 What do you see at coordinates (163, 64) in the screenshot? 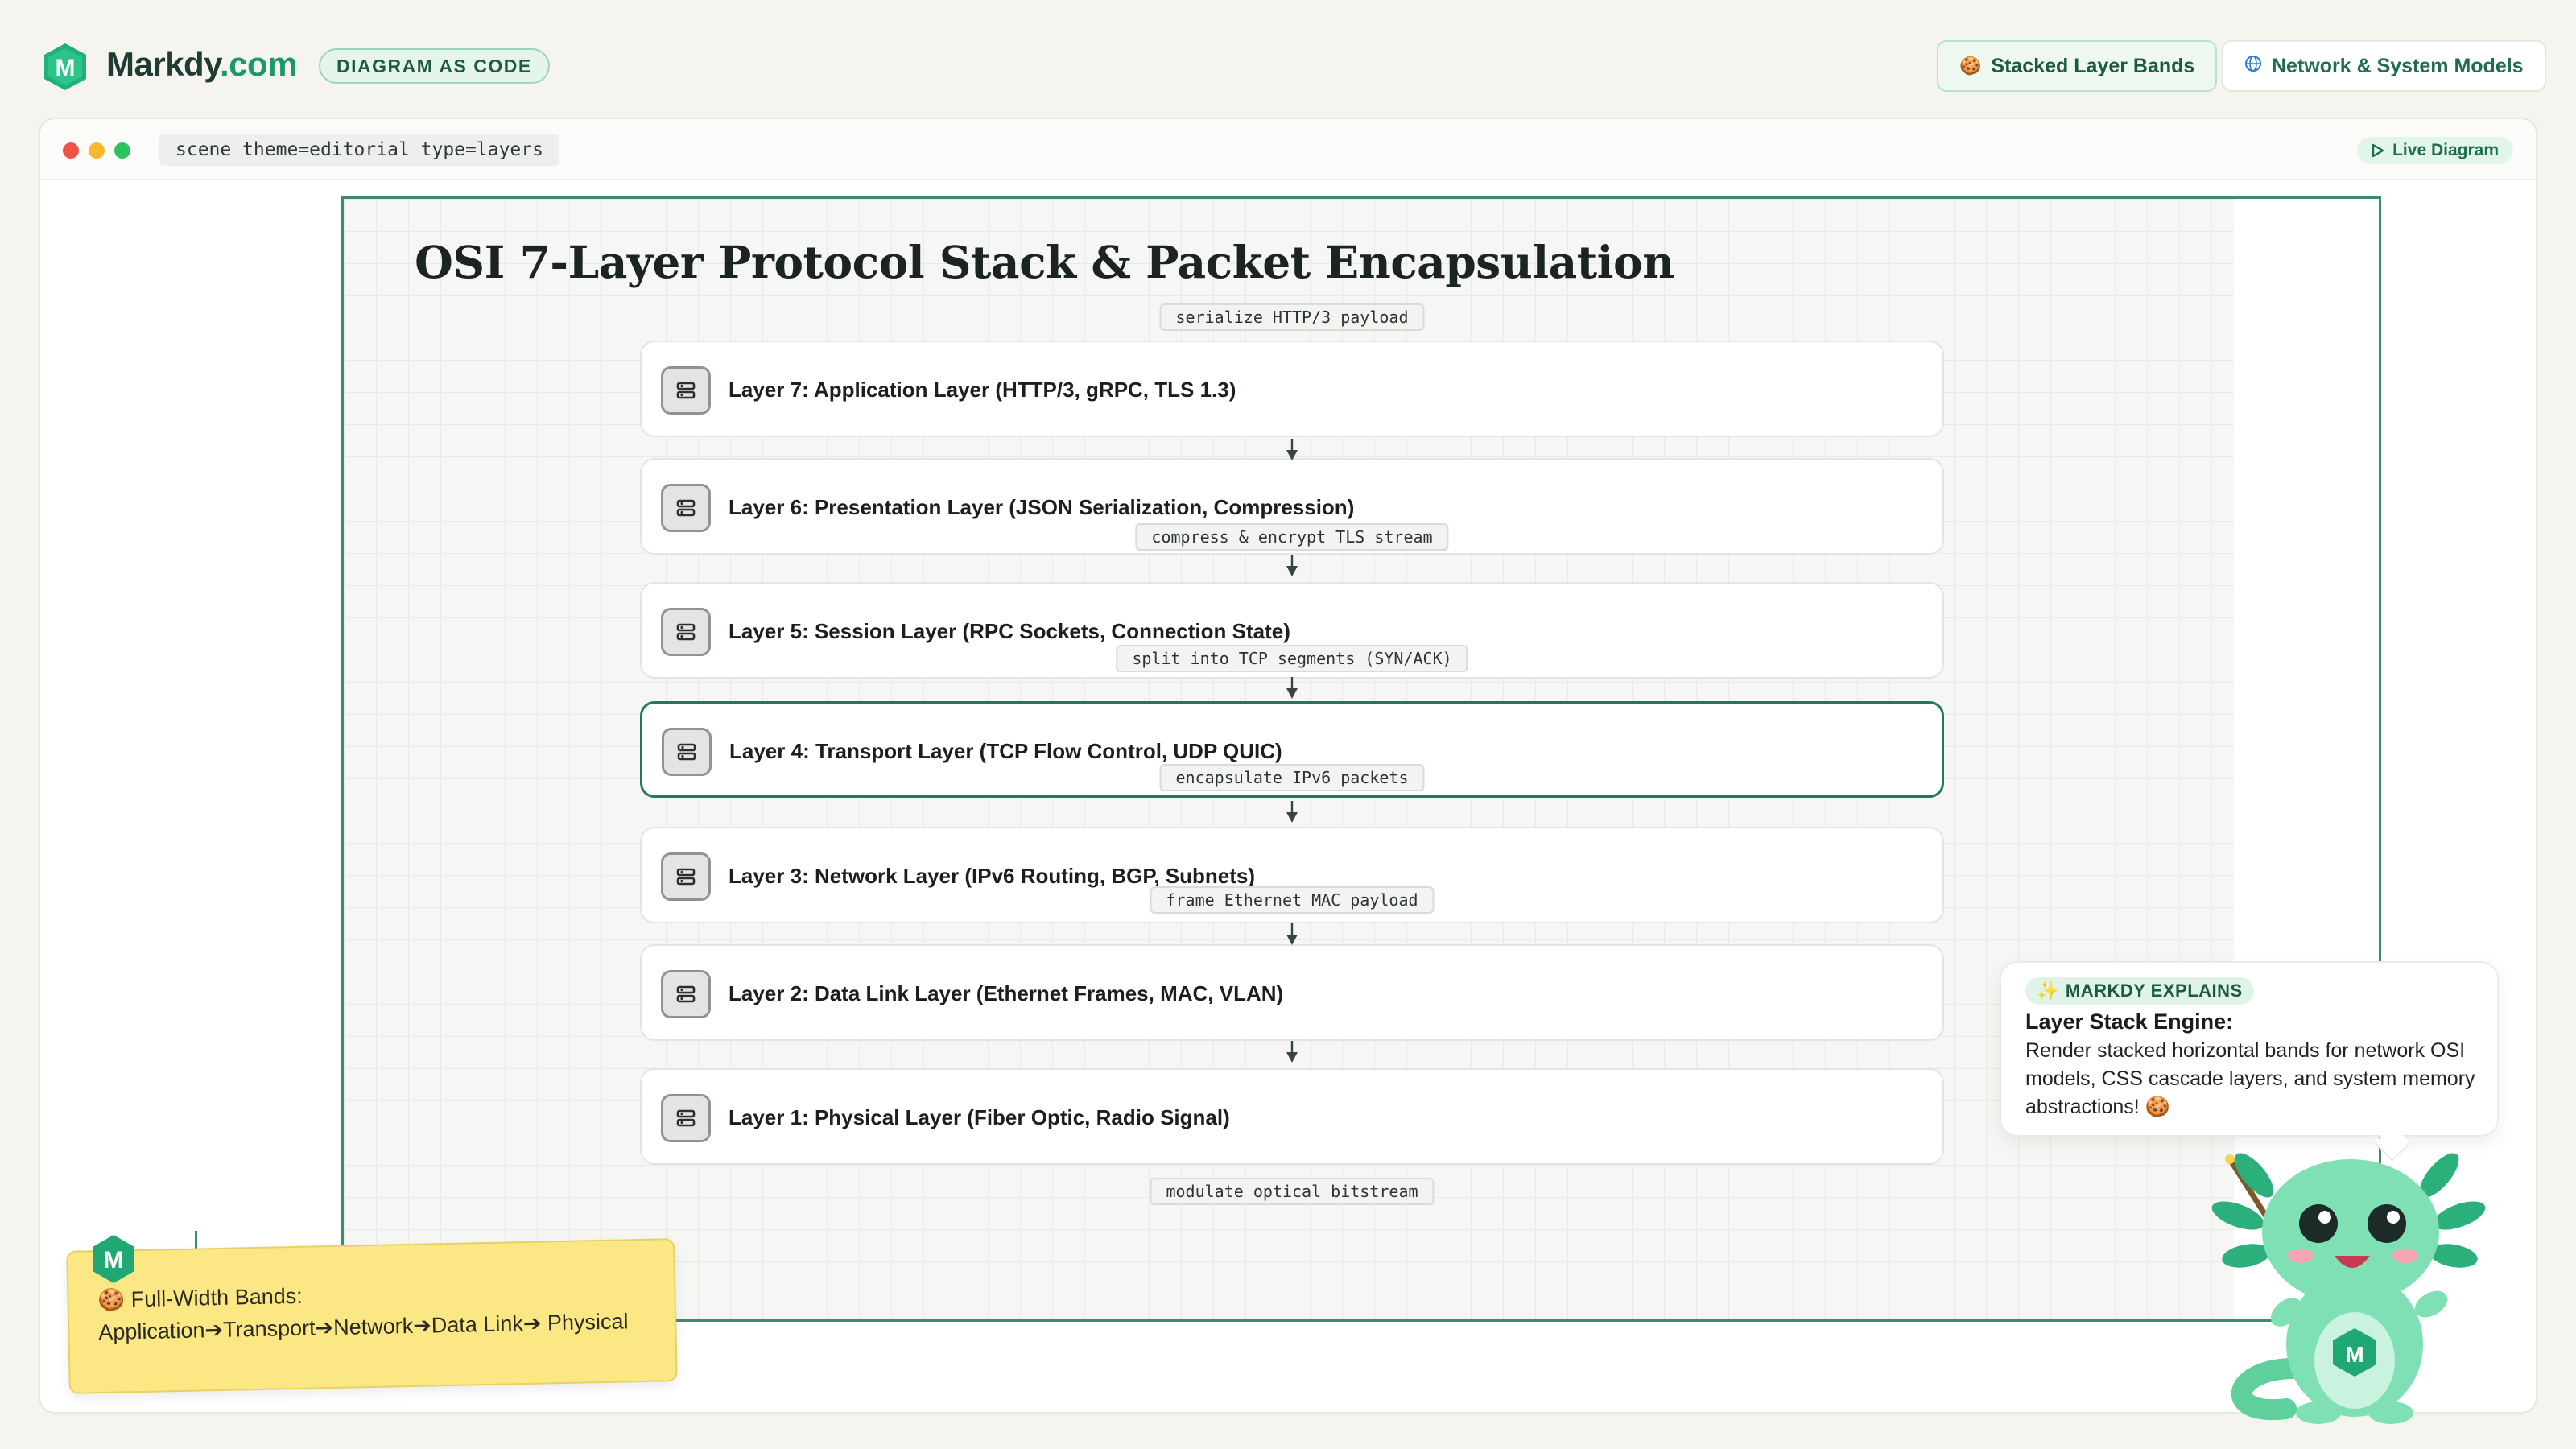
I see `brand-name-main: Markdy` at bounding box center [163, 64].